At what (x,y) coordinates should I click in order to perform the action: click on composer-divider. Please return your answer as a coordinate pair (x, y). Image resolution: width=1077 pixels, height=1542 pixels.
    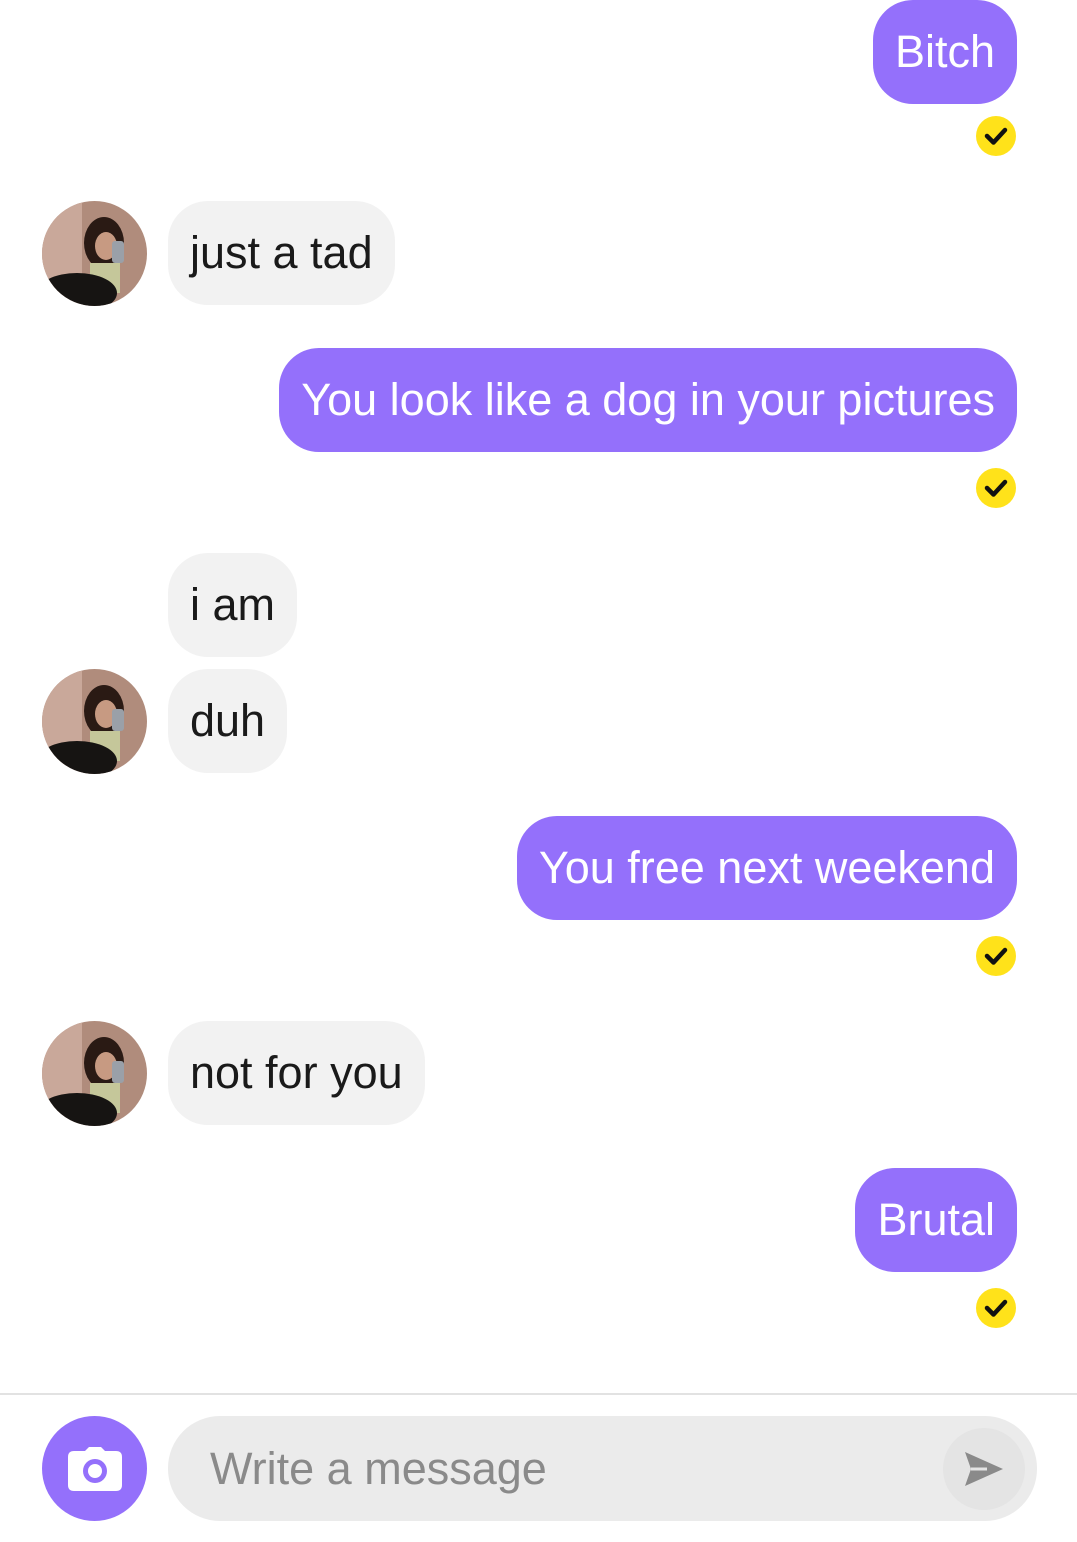
    Looking at the image, I should click on (538, 1394).